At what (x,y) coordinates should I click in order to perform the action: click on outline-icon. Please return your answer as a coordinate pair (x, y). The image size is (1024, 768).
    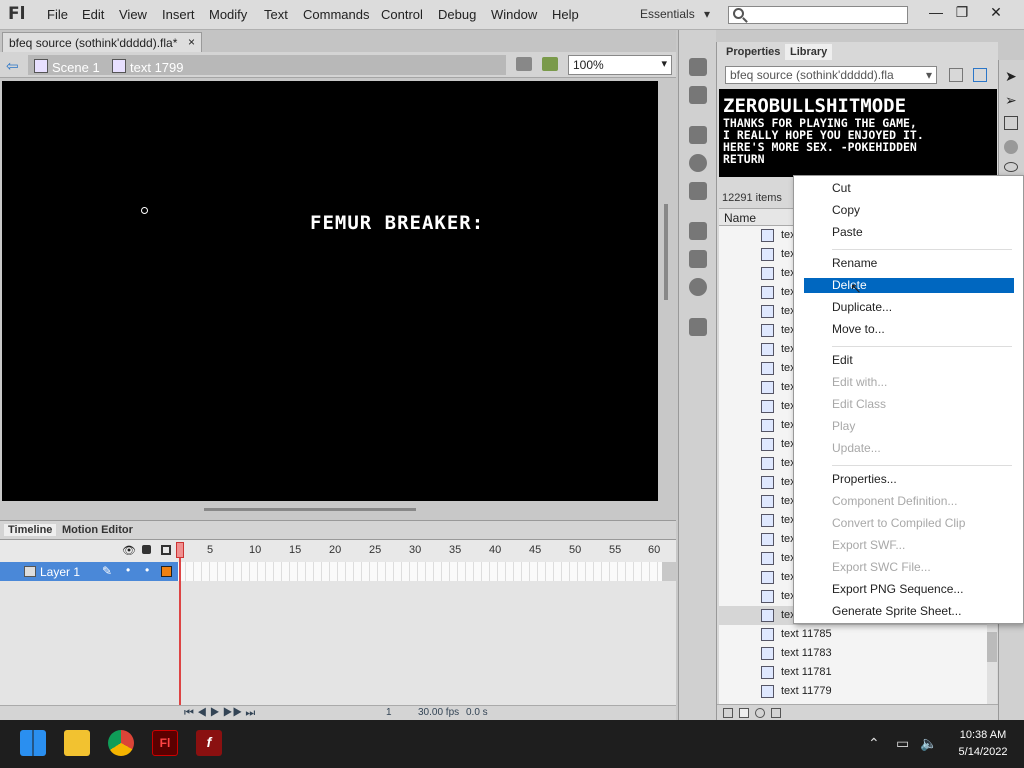
    Looking at the image, I should click on (166, 550).